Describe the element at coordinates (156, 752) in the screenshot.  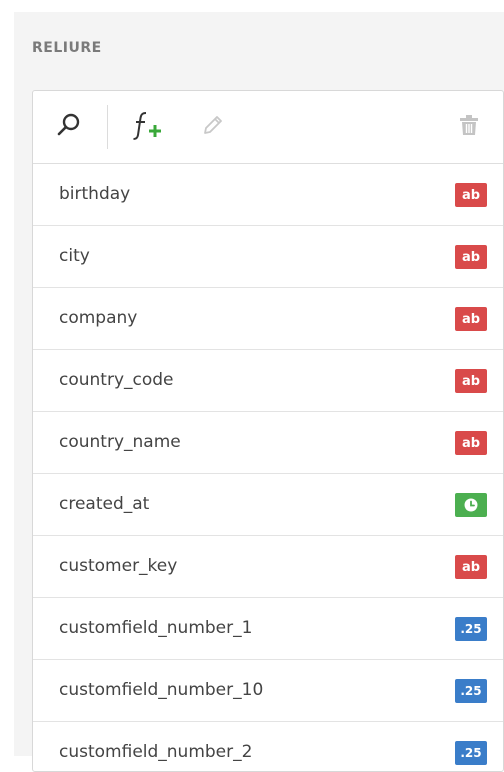
I see `field-name: customfield_number_2` at that location.